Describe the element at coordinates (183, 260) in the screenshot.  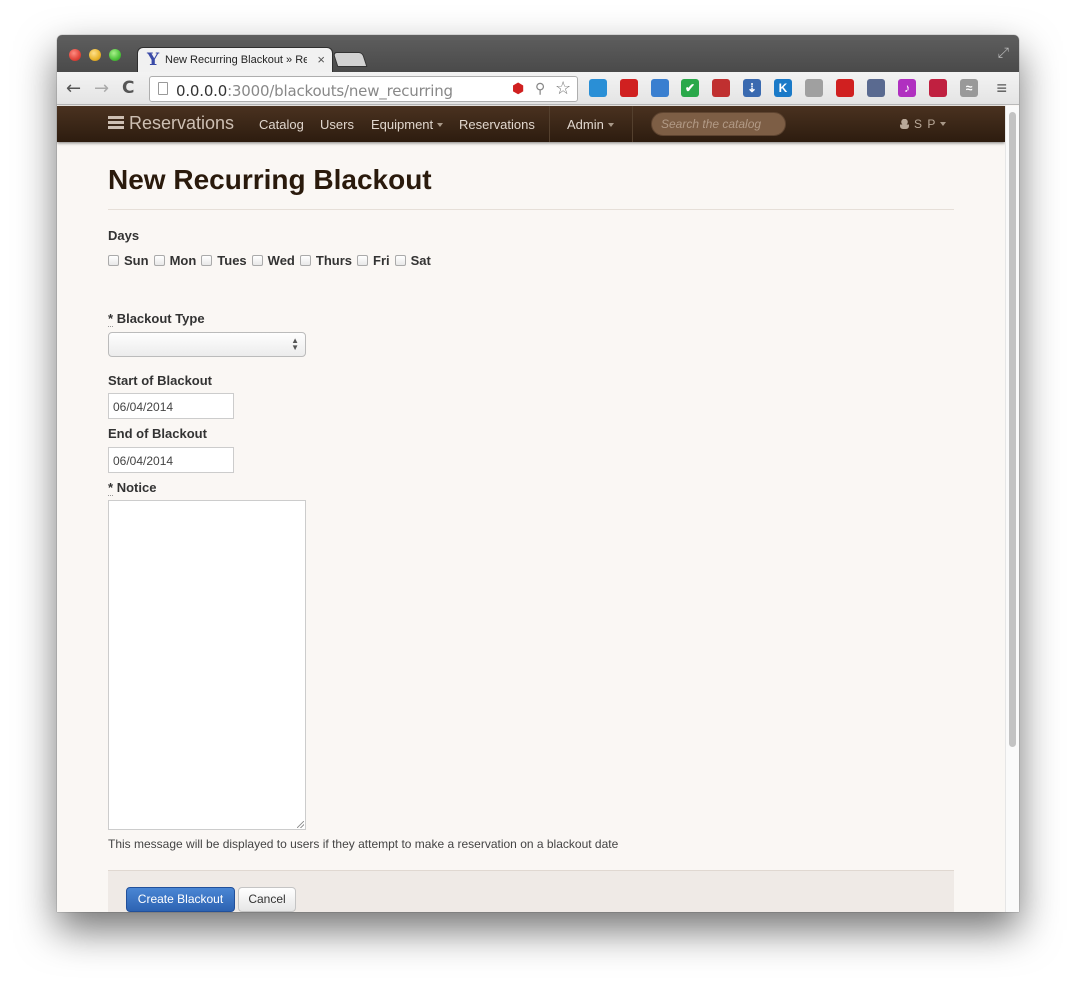
I see `day-label: Mon` at that location.